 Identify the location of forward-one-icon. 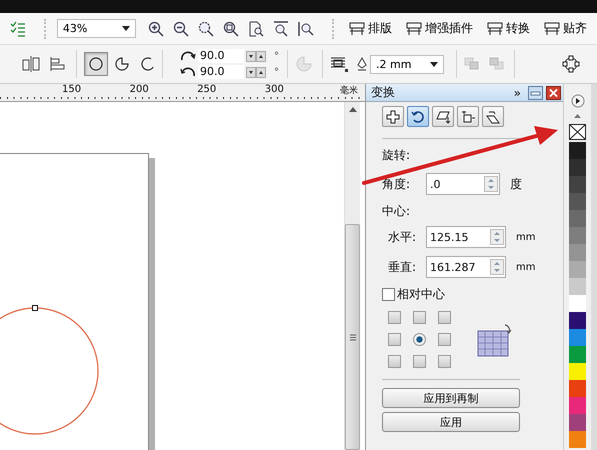
(497, 64).